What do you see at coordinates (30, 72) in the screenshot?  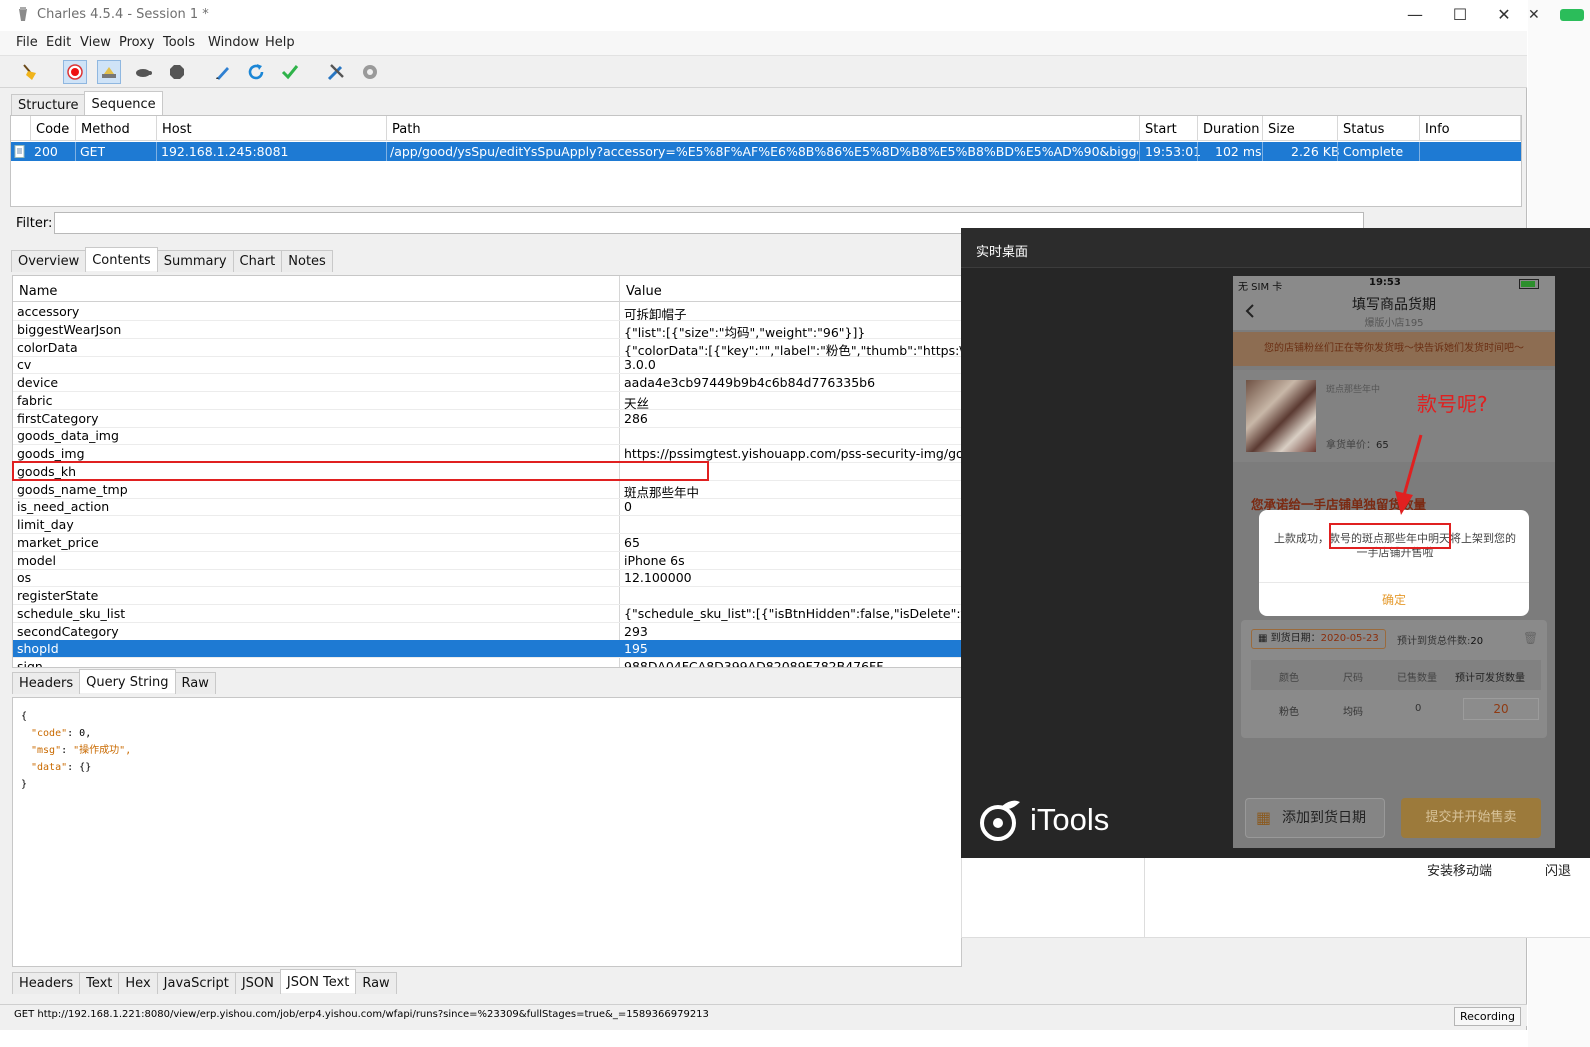 I see `broom-icon` at bounding box center [30, 72].